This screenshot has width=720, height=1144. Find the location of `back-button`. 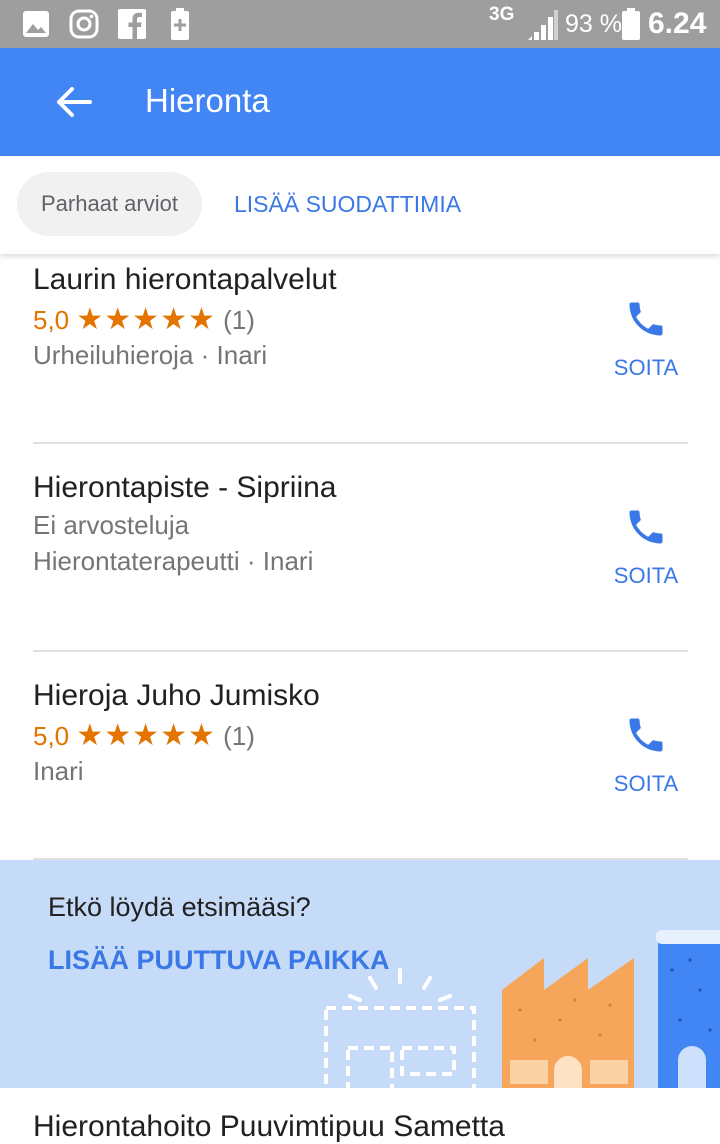

back-button is located at coordinates (72, 102).